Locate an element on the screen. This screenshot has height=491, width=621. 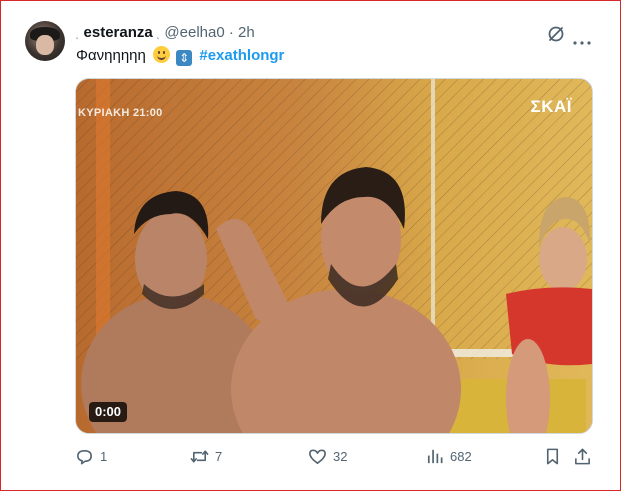
views-count: 682 is located at coordinates (461, 456).